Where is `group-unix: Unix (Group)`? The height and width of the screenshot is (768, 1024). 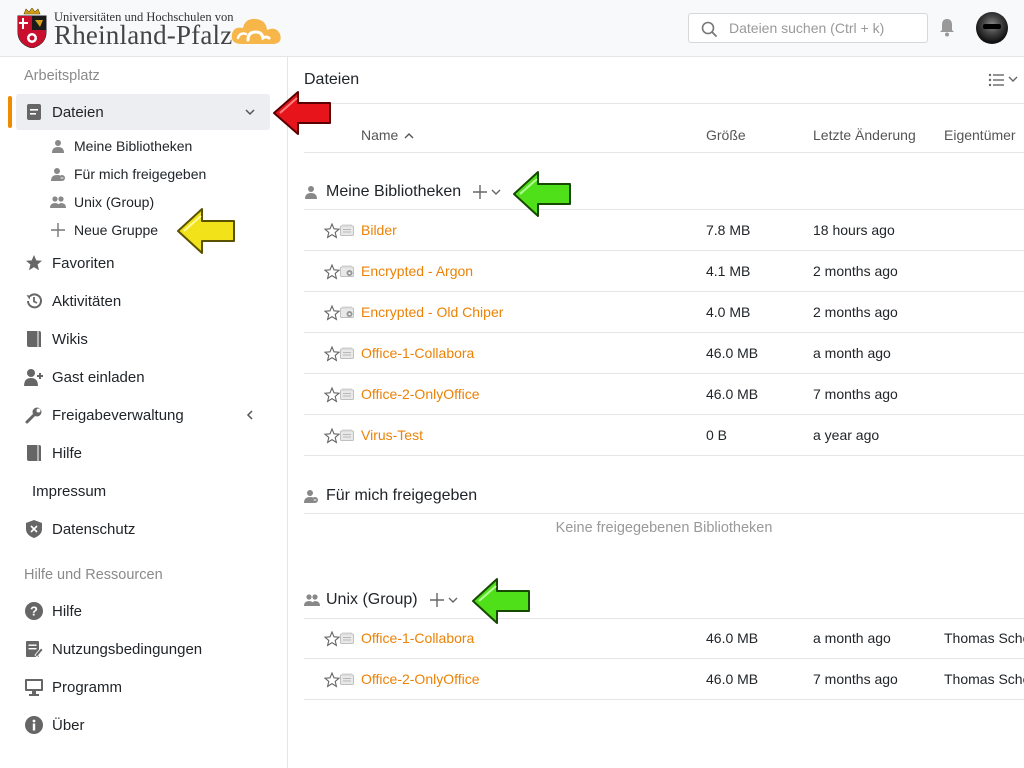 group-unix: Unix (Group) is located at coordinates (381, 600).